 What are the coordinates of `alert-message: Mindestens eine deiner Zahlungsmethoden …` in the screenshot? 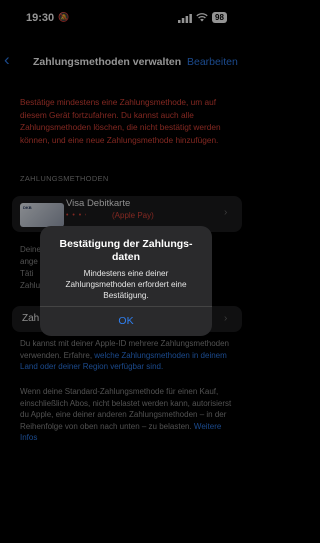 It's located at (126, 284).